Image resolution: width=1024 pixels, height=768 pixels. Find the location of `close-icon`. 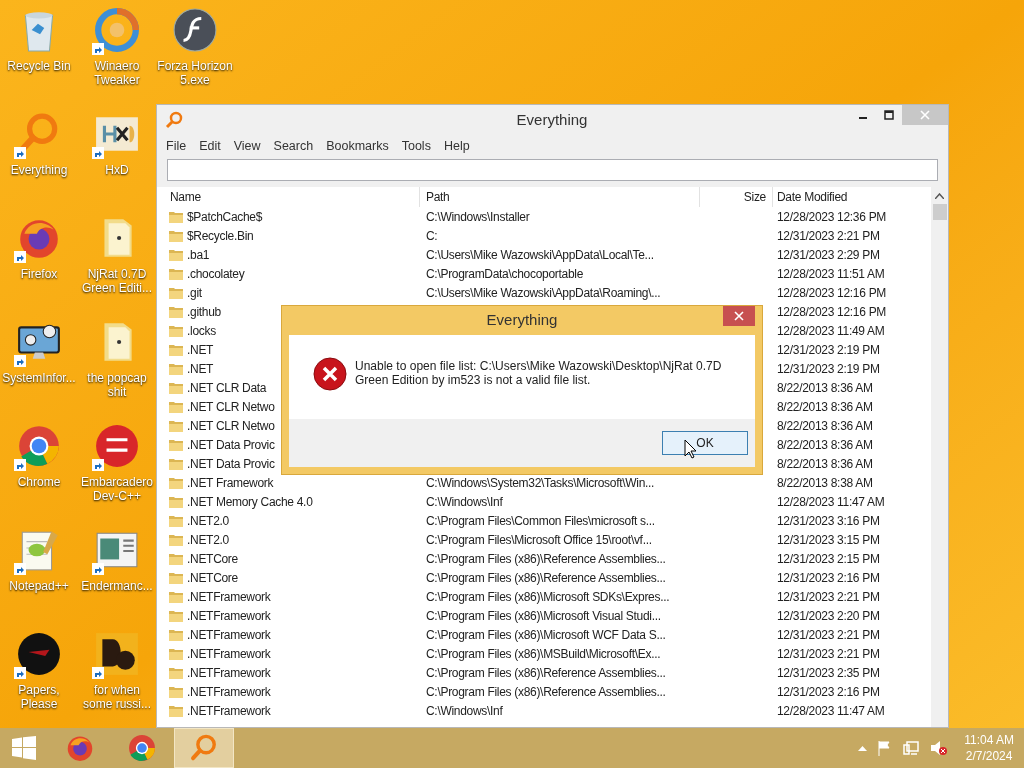

close-icon is located at coordinates (925, 115).